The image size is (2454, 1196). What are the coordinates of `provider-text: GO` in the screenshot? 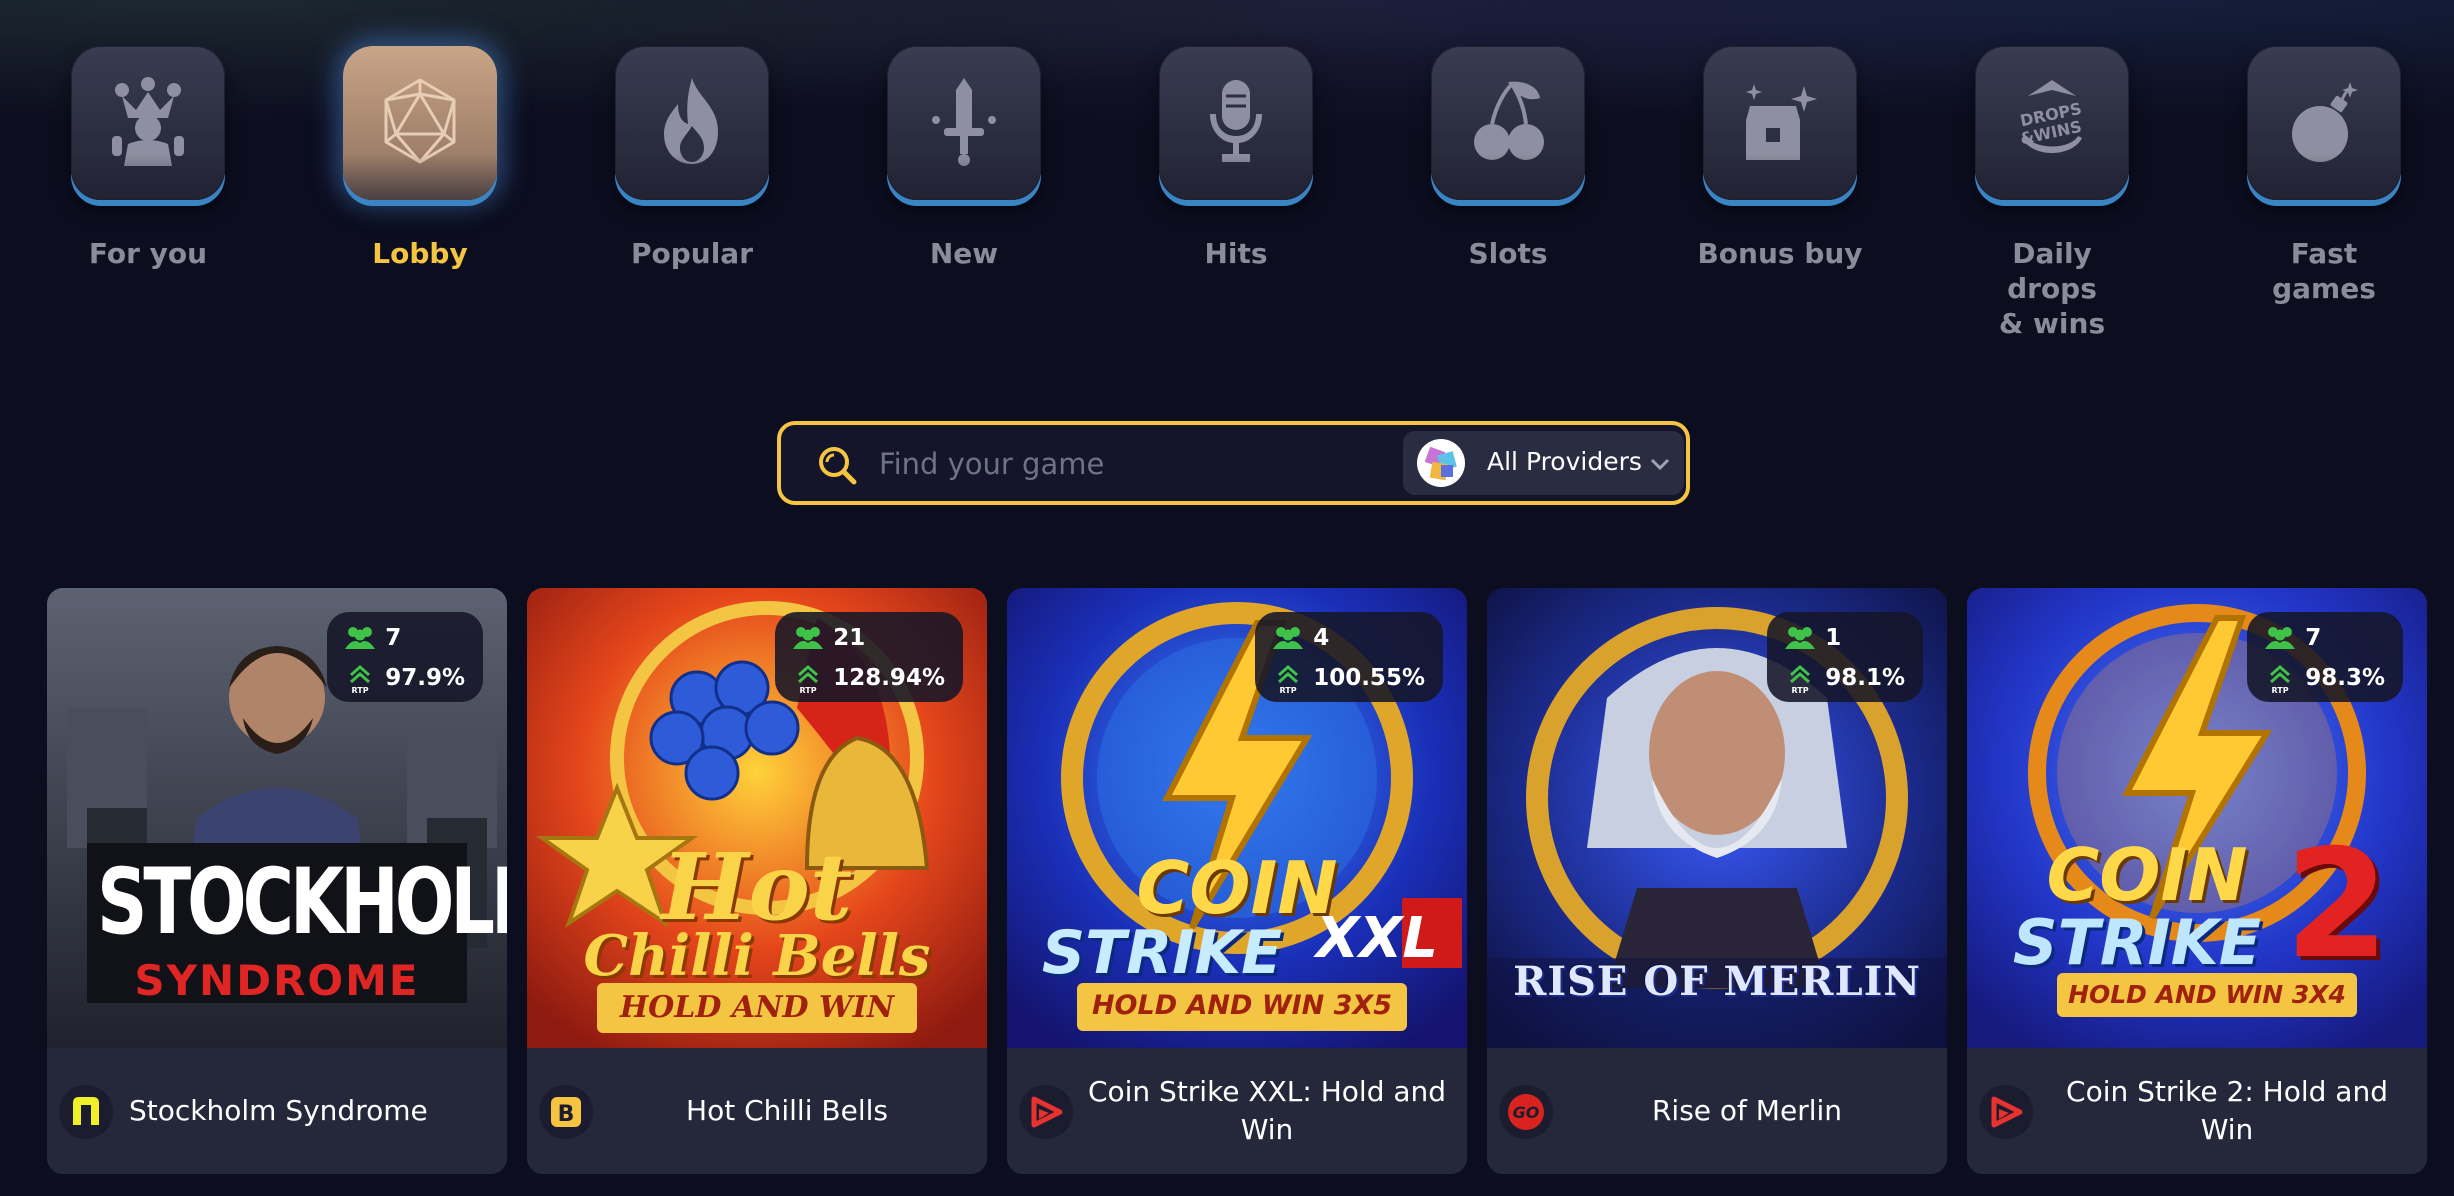 It's located at (1526, 1112).